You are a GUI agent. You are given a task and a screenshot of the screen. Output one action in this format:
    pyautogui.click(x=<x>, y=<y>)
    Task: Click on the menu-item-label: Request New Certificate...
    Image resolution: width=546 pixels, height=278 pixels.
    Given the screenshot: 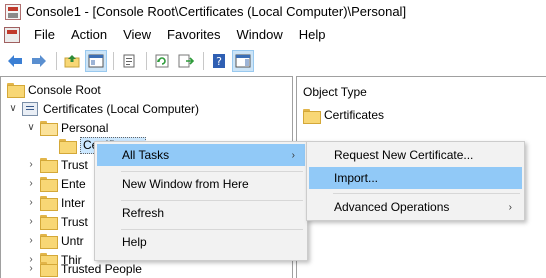 What is the action you would take?
    pyautogui.click(x=404, y=155)
    